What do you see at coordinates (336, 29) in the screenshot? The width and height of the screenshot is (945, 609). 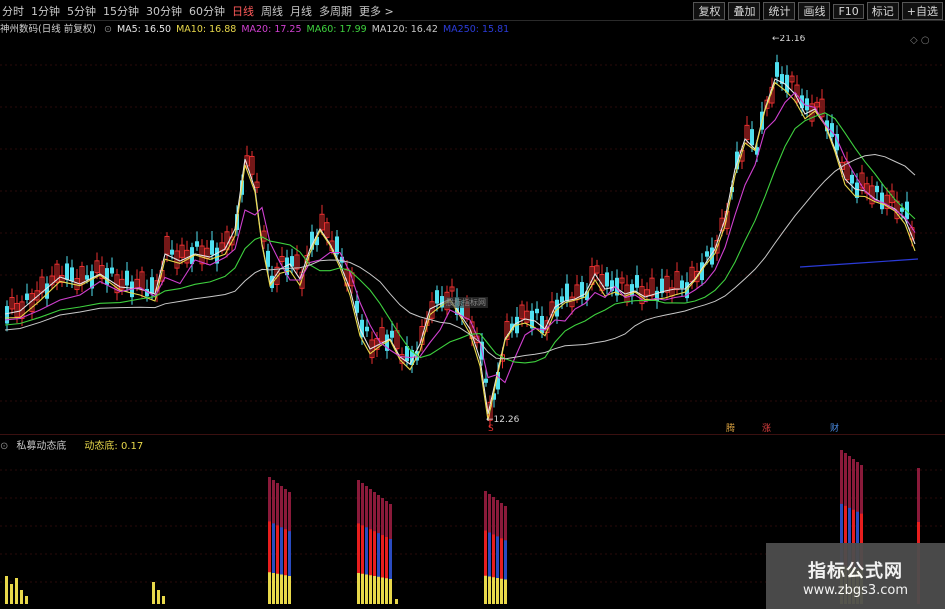 I see `ma-value: MA60: 17.99` at bounding box center [336, 29].